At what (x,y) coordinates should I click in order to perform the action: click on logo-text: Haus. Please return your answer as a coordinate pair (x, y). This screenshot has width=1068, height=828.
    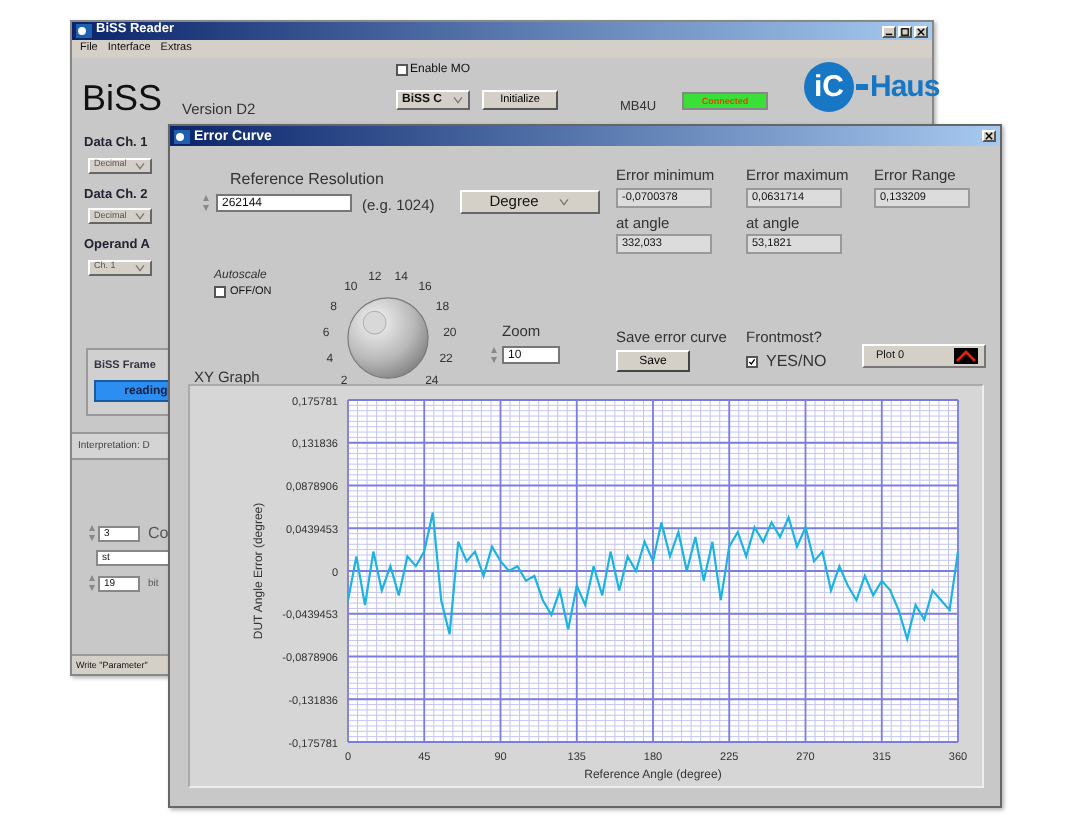
    Looking at the image, I should click on (905, 87).